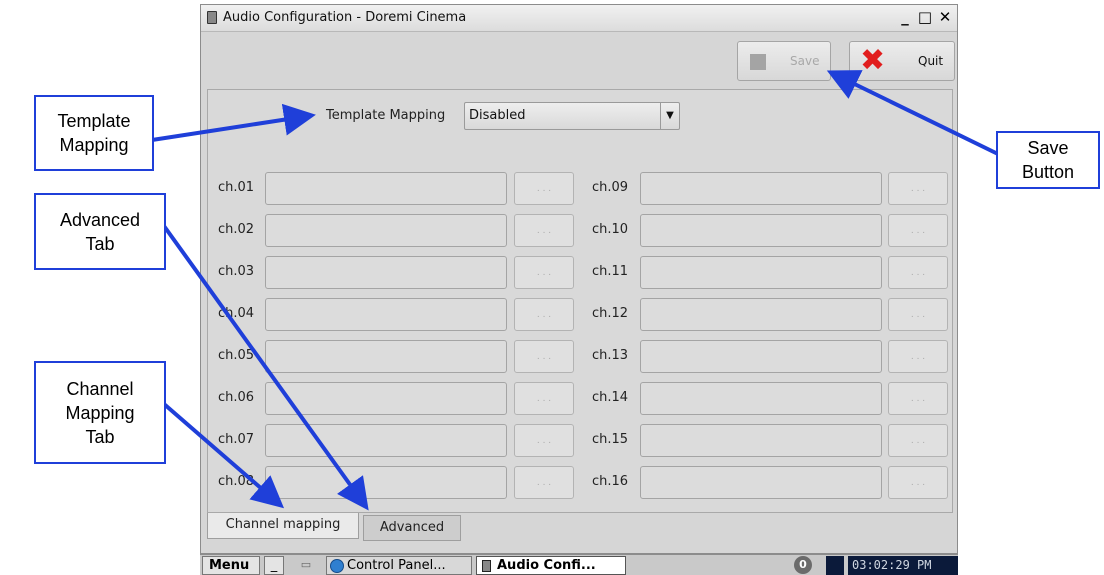 The height and width of the screenshot is (575, 1104). I want to click on channel-mapping-tab-arrow, so click(223, 455).